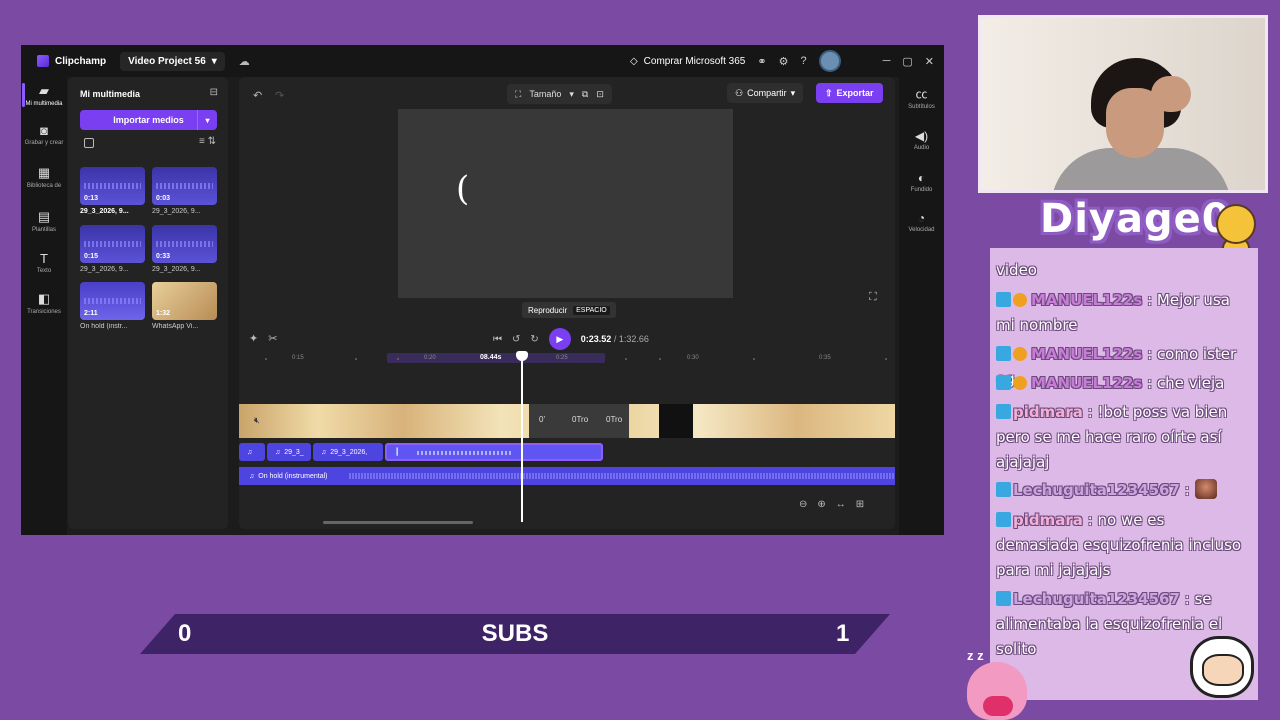  I want to click on background-audio-track: ♫ On hold (instrumental), so click(567, 476).